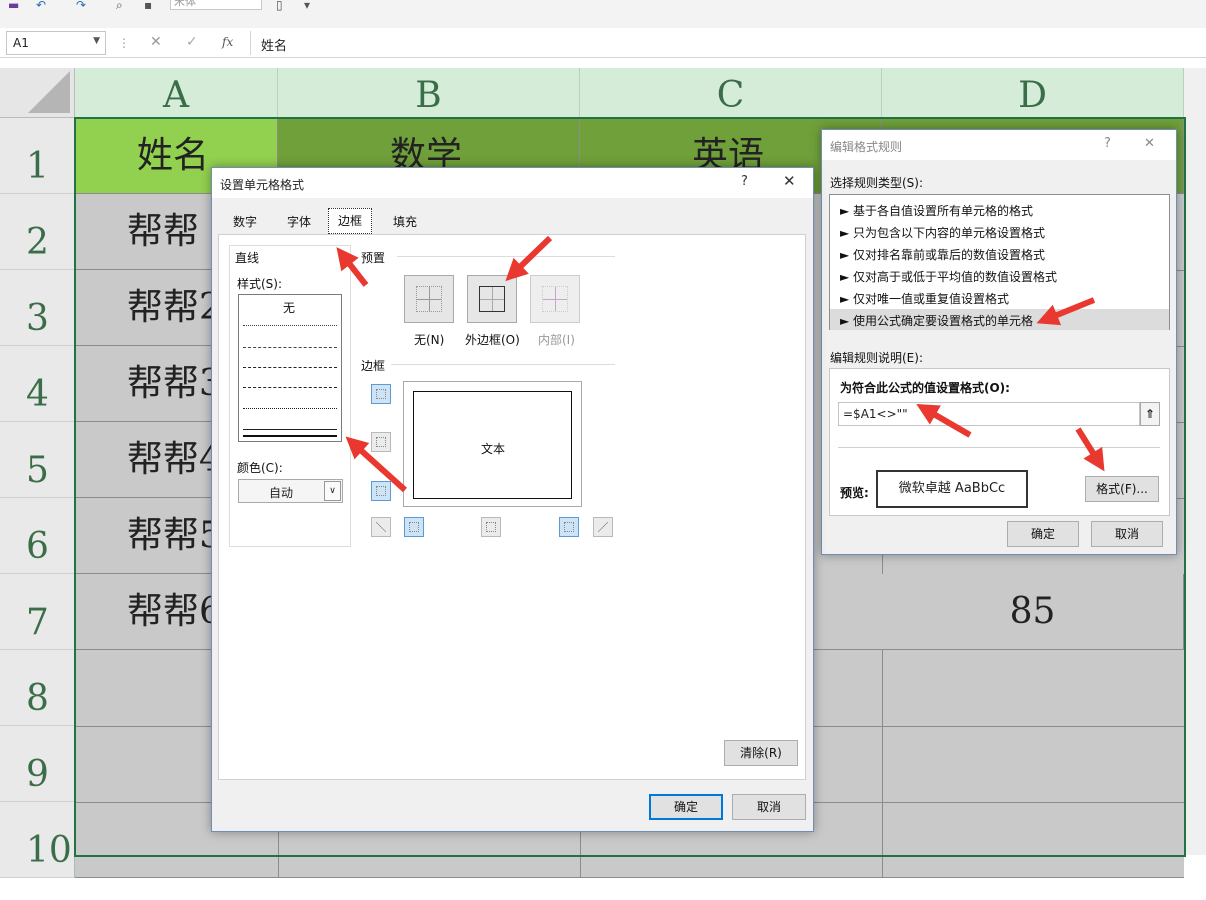 The width and height of the screenshot is (1206, 900). What do you see at coordinates (37, 93) in the screenshot?
I see `select-all-corner` at bounding box center [37, 93].